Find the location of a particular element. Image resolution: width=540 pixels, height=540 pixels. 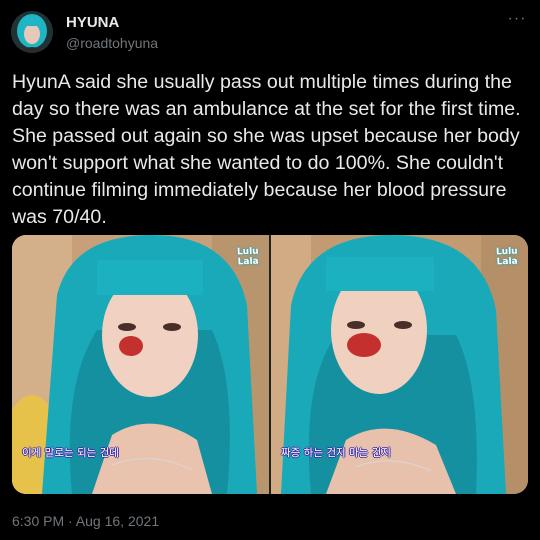

more-options-icon: ··· is located at coordinates (517, 19).